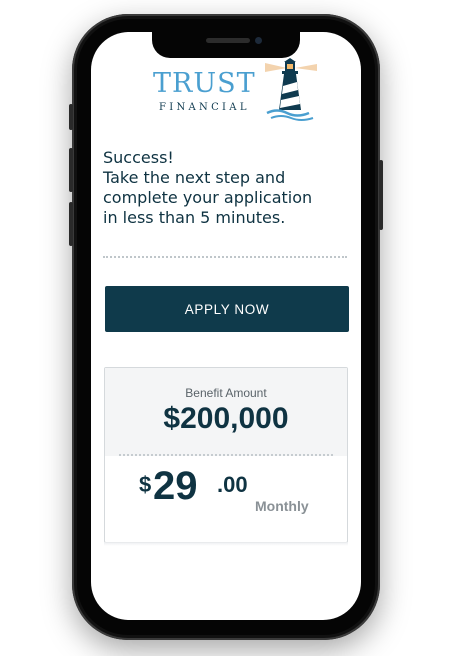 Image resolution: width=450 pixels, height=656 pixels. What do you see at coordinates (282, 506) in the screenshot?
I see `premium-period: Monthly` at bounding box center [282, 506].